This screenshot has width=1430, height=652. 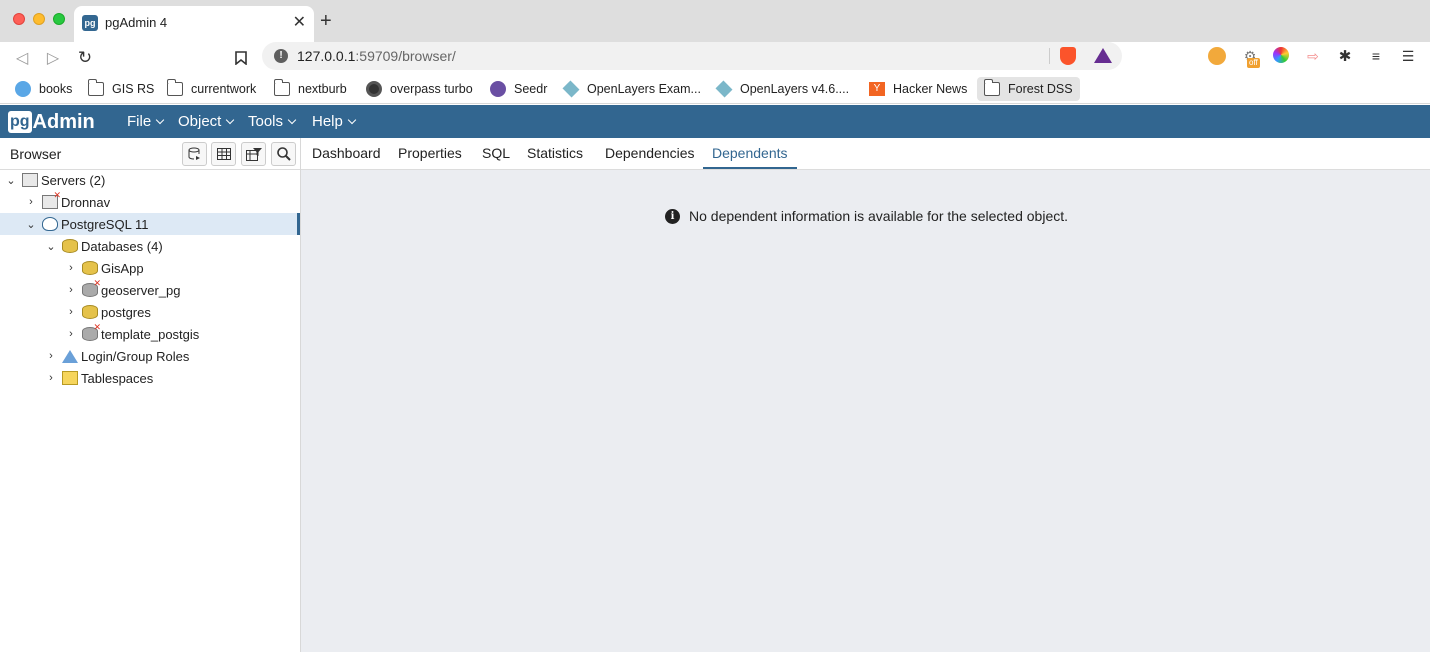 I want to click on hackernews-icon: Y, so click(x=877, y=89).